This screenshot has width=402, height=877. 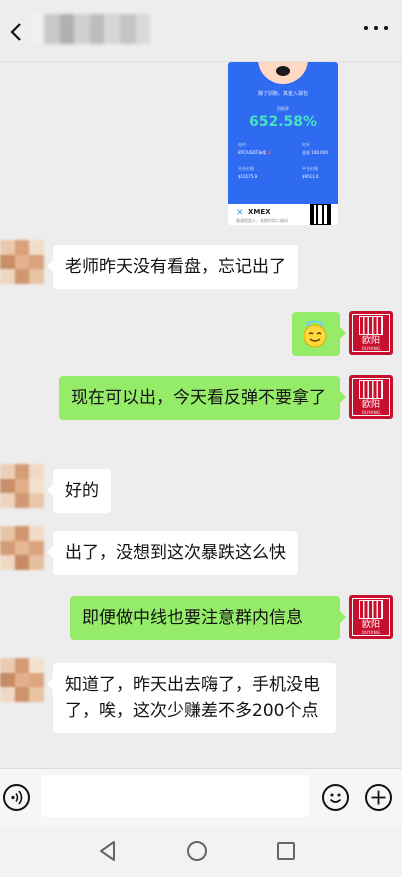 I want to click on back-button, so click(x=18, y=32).